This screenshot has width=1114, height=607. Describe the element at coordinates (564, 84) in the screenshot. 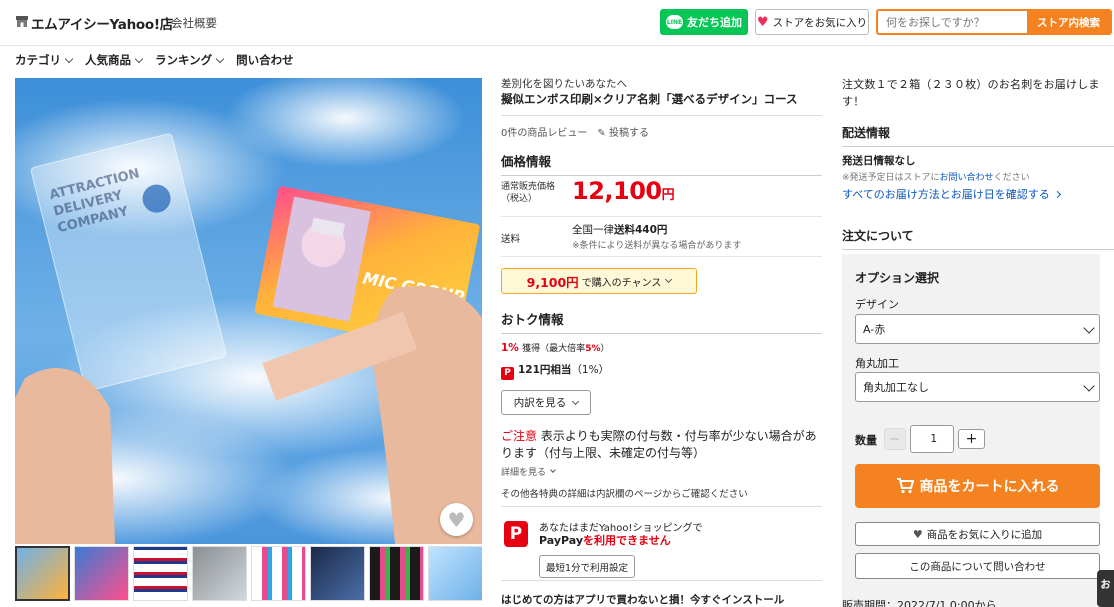

I see `product-catch-copy: 差別化を図りたいあなたへ` at that location.